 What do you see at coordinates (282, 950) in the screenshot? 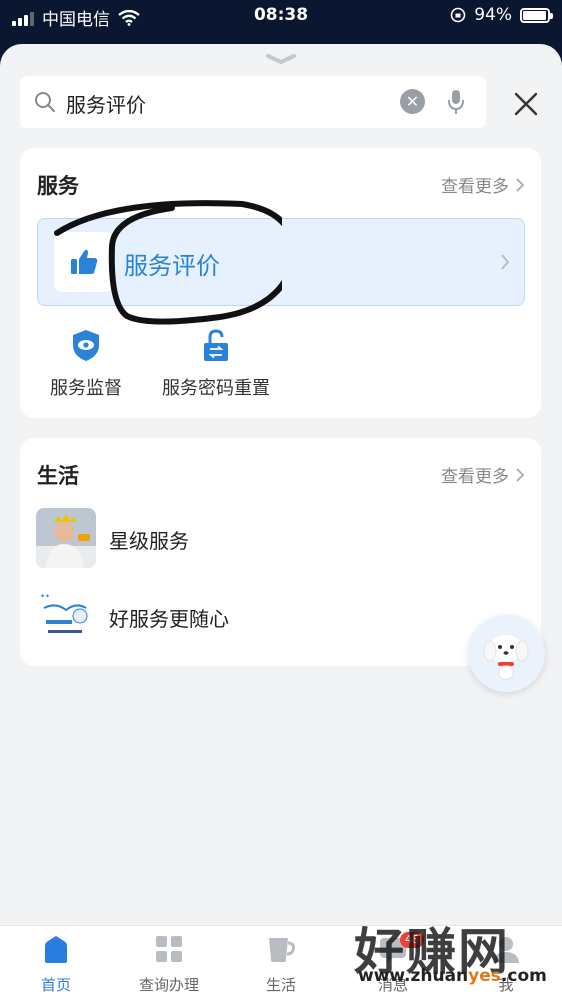
I see `cup-icon` at bounding box center [282, 950].